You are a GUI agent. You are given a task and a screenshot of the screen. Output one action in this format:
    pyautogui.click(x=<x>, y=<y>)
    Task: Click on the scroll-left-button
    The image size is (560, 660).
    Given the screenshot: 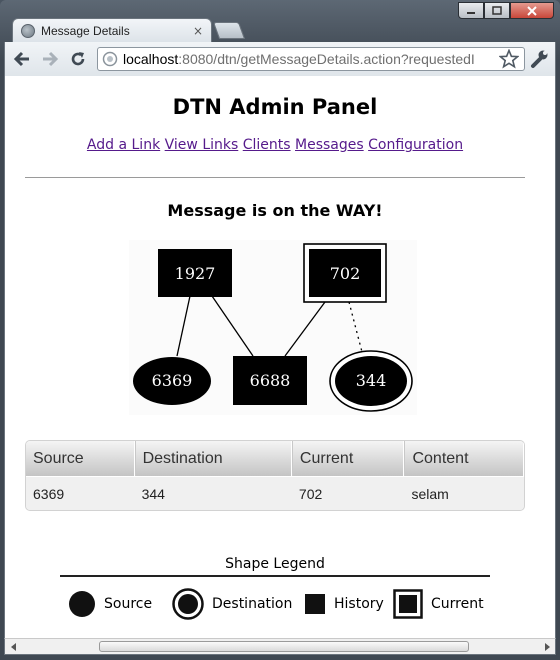 What is the action you would take?
    pyautogui.click(x=13, y=646)
    